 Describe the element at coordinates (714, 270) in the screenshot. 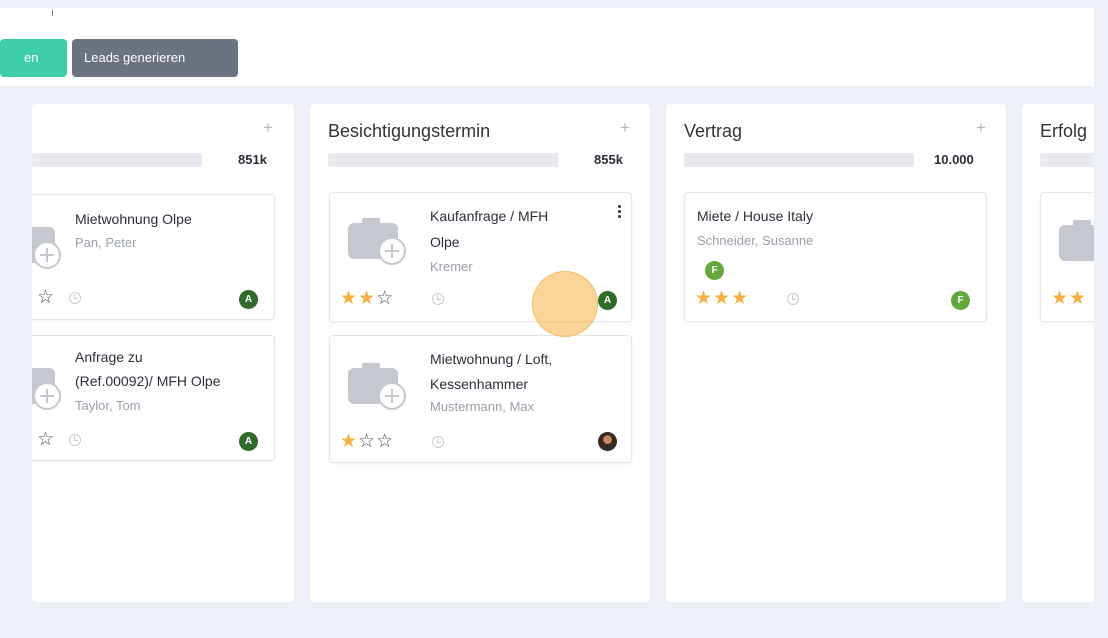

I see `tag-avatar: F` at that location.